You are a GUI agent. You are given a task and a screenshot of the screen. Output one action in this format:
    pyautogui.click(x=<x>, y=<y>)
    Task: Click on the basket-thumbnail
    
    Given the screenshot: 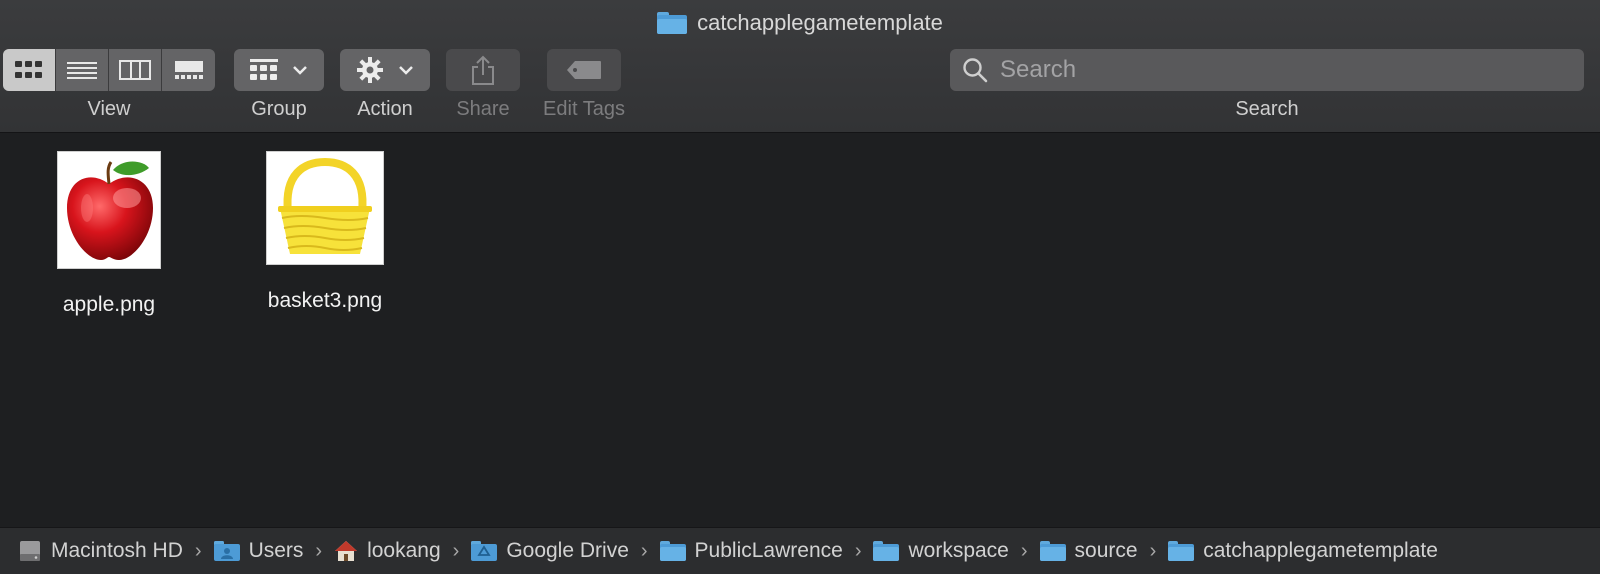 What is the action you would take?
    pyautogui.click(x=325, y=208)
    